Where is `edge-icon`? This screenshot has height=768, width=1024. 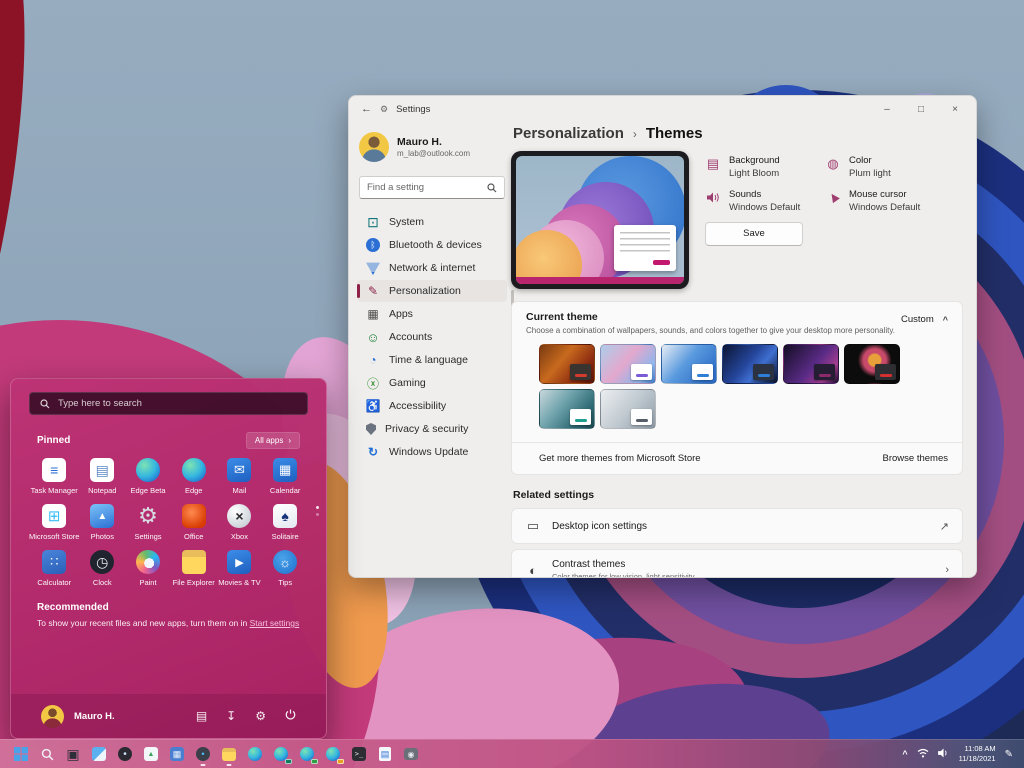
edge-icon is located at coordinates (255, 754).